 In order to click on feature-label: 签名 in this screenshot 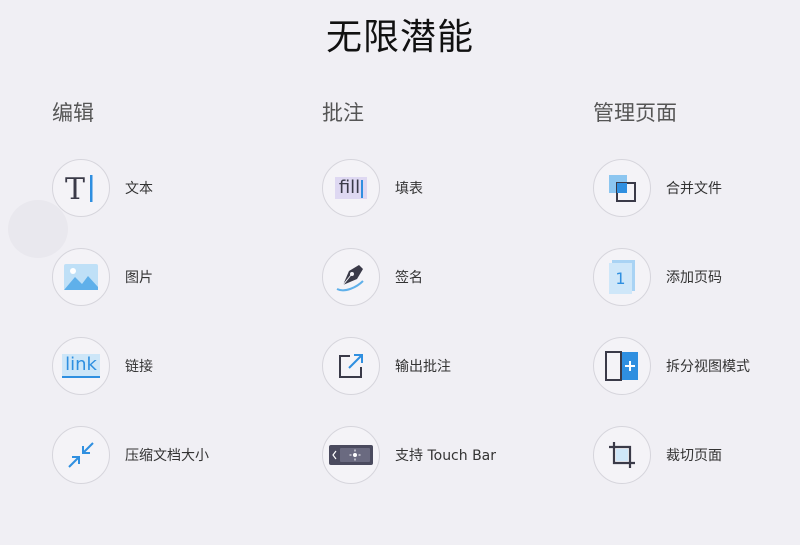, I will do `click(409, 278)`.